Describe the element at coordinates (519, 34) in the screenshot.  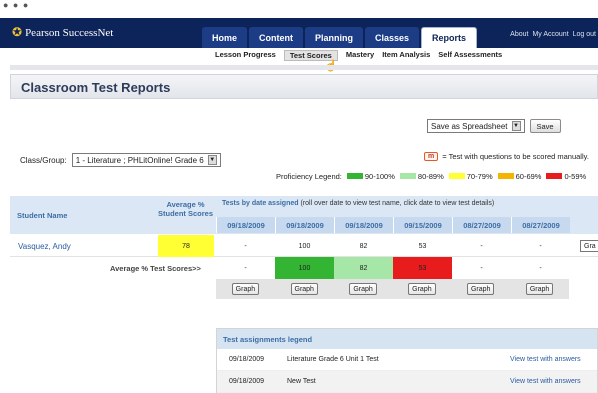
I see `account-link: About` at that location.